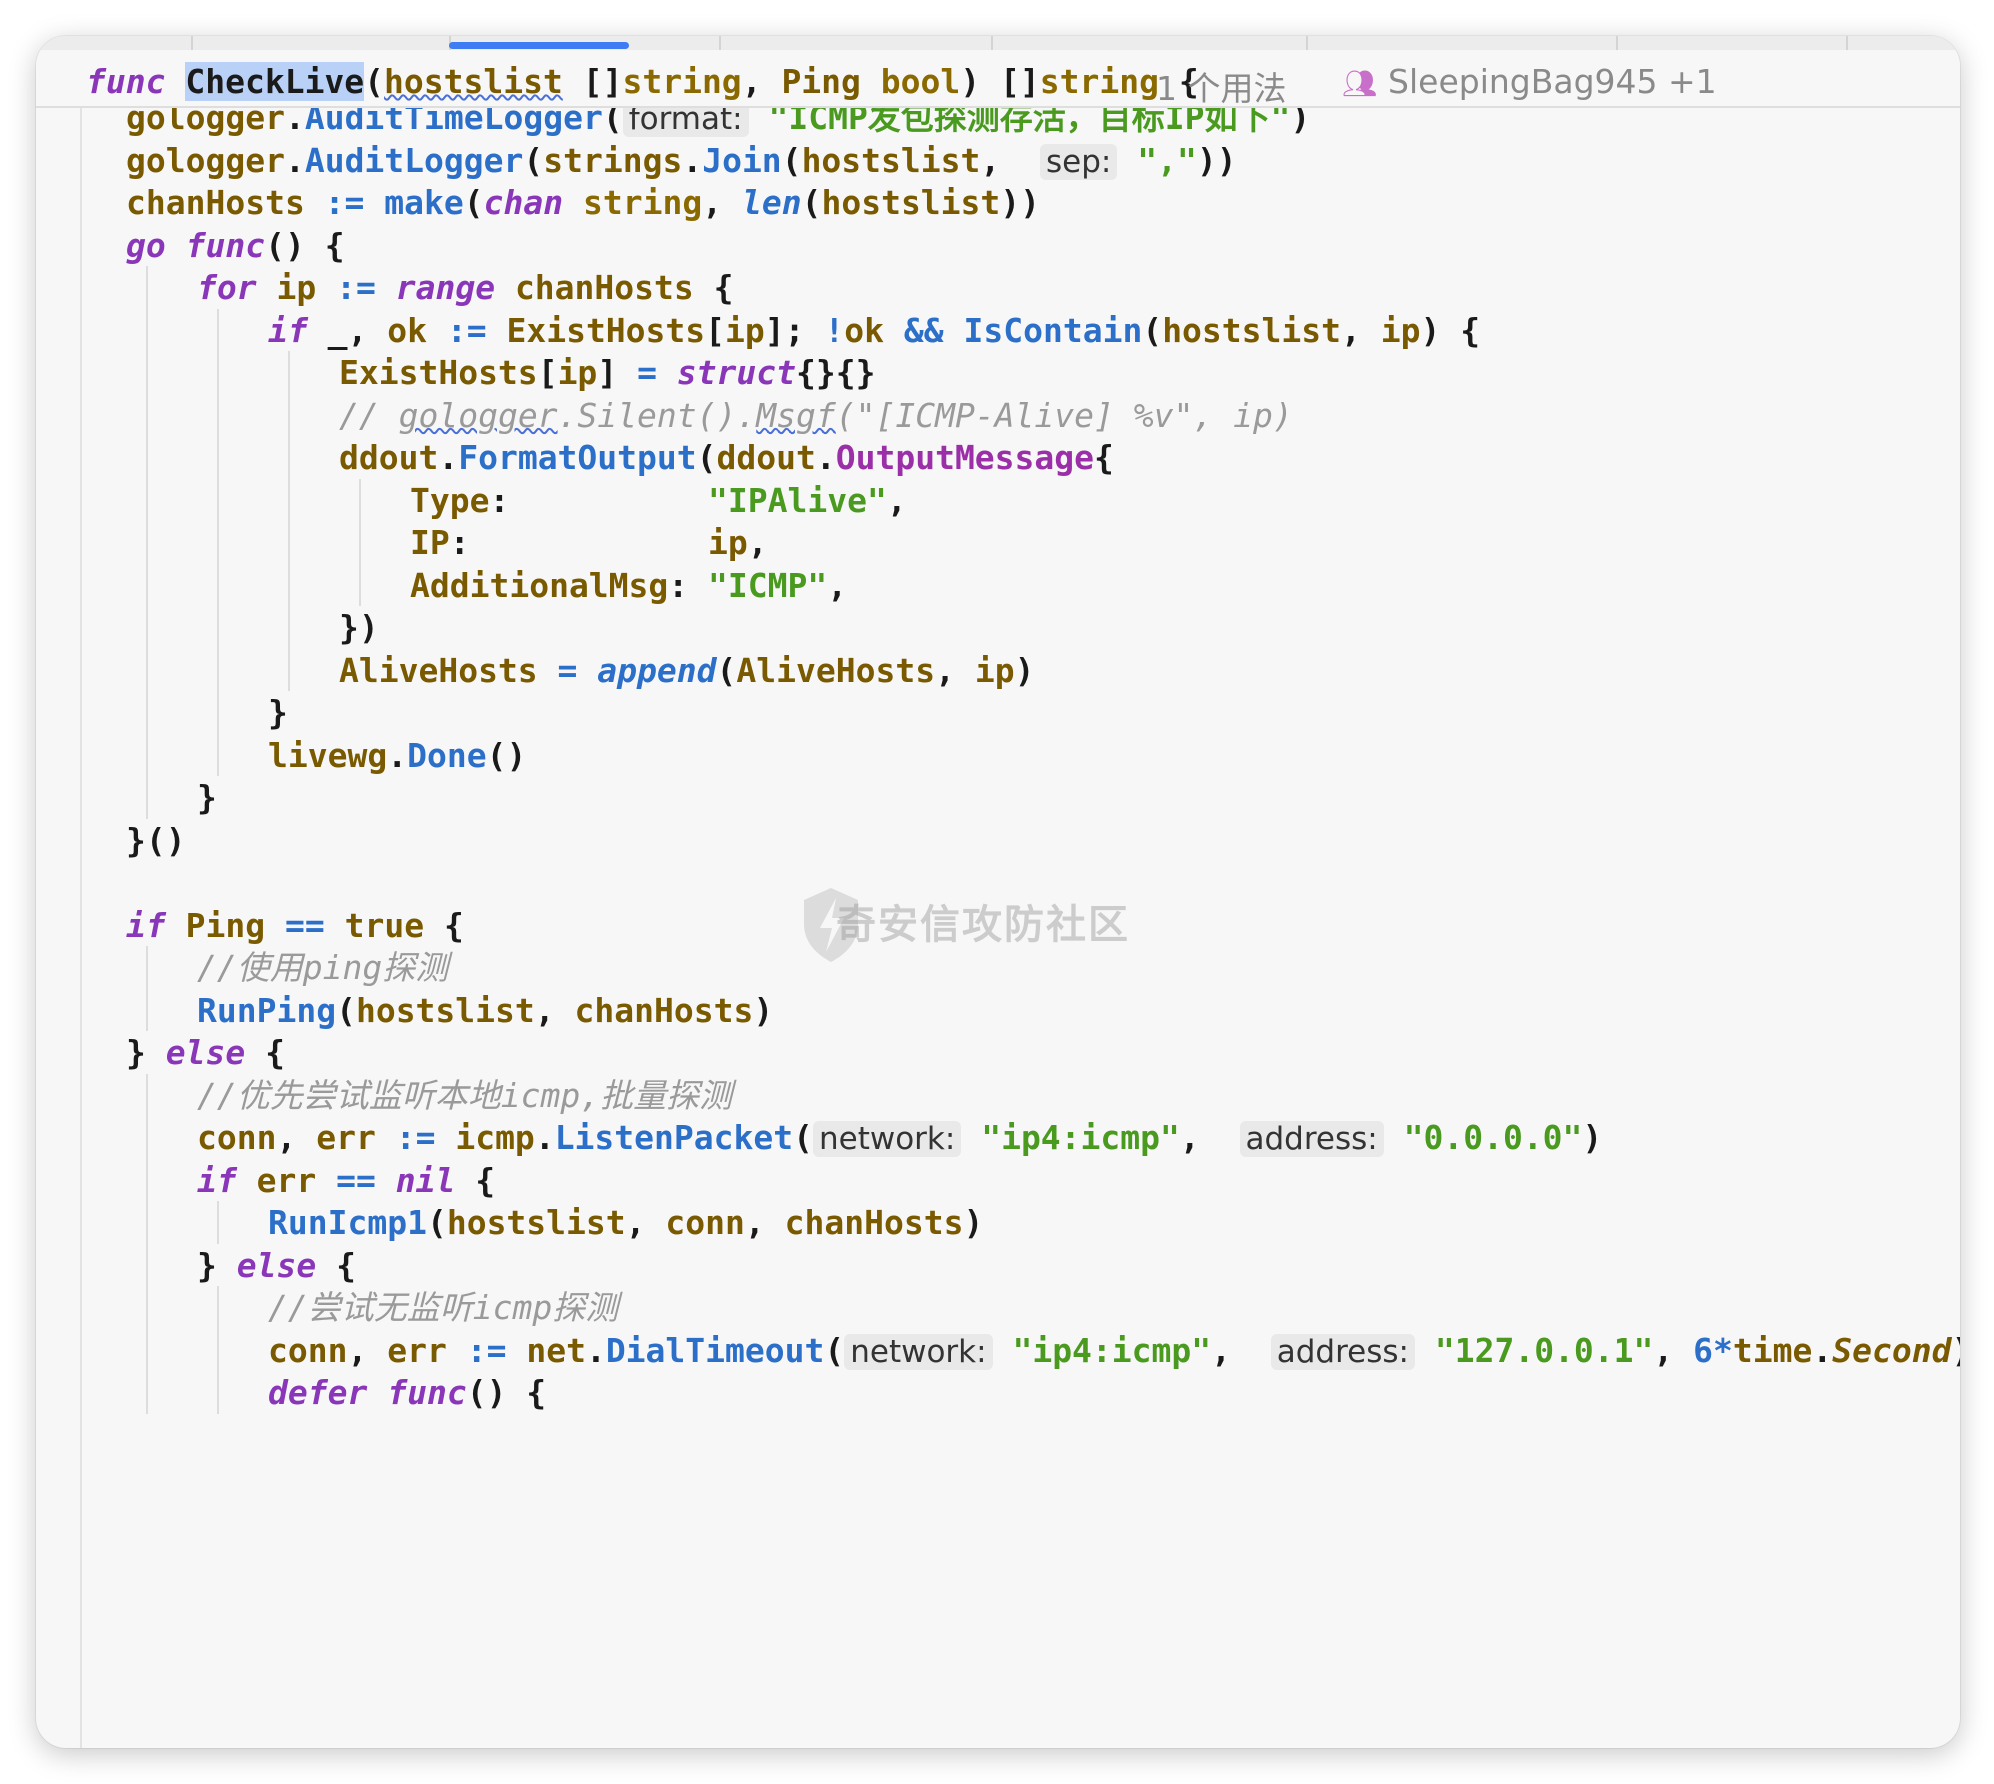 The image size is (1994, 1784). I want to click on code-token: IP, so click(430, 542).